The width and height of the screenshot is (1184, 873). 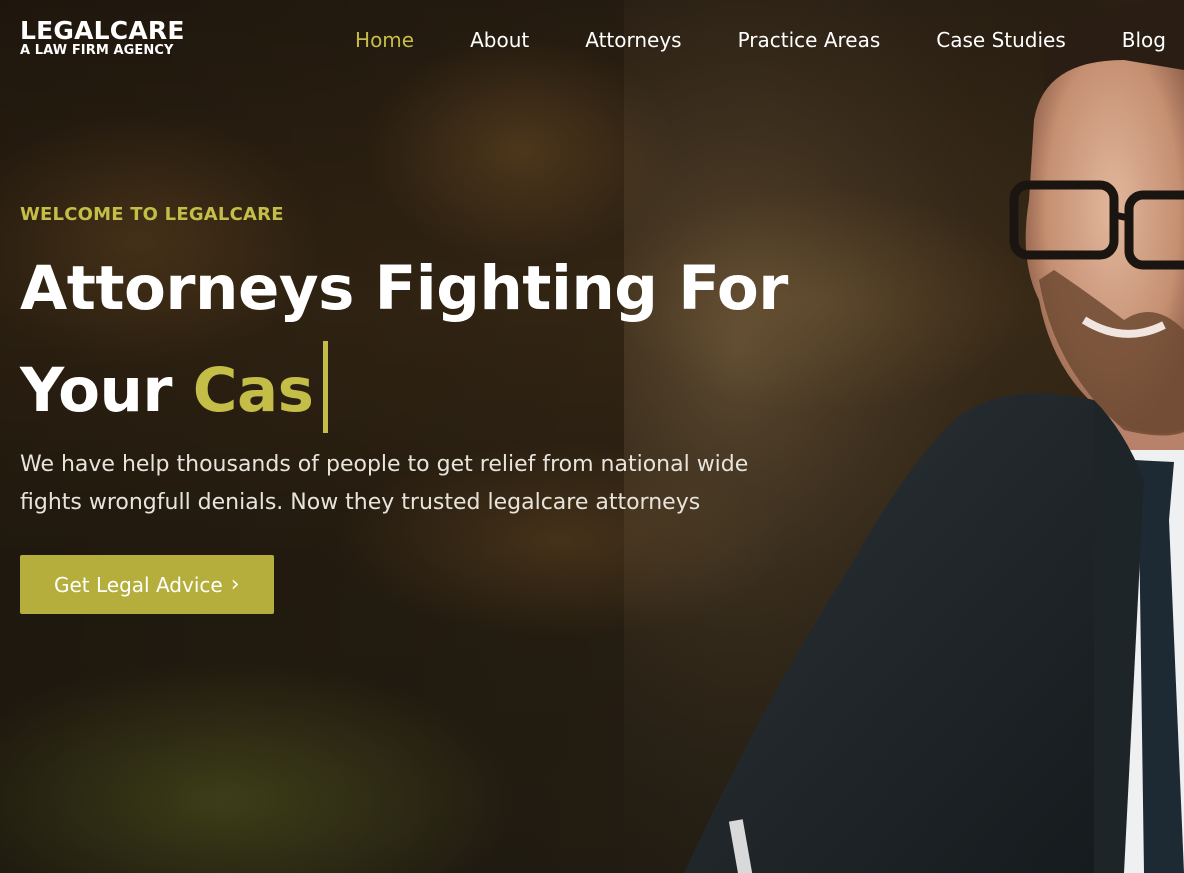 What do you see at coordinates (809, 40) in the screenshot?
I see `nav-item-practice-areas: Practice Areas` at bounding box center [809, 40].